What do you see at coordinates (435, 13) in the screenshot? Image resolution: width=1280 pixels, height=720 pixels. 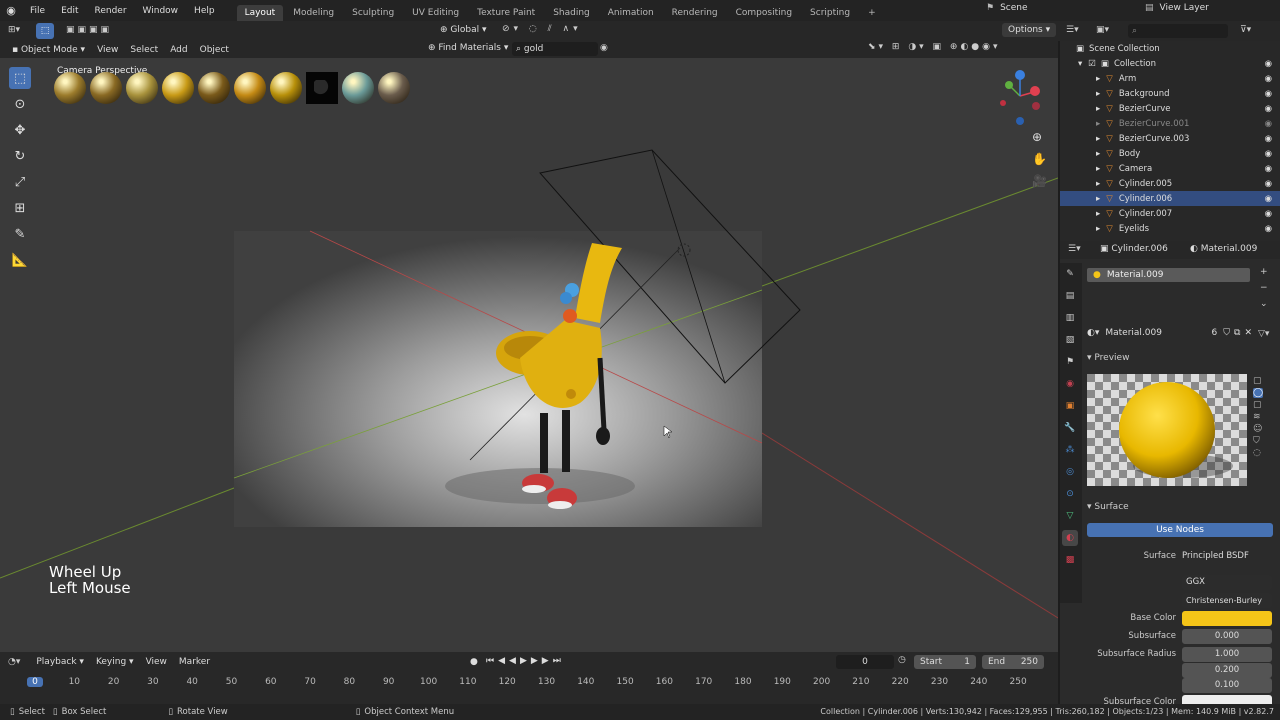 I see `tab-uv-editing: UV Editing` at bounding box center [435, 13].